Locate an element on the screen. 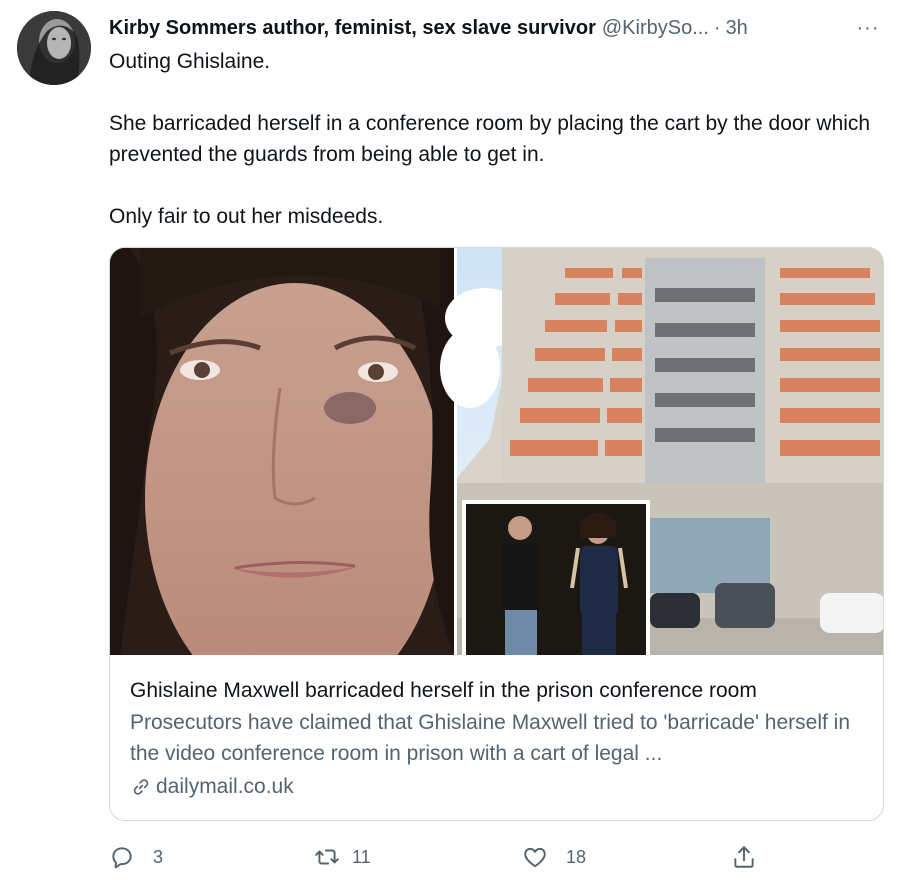  heart-icon is located at coordinates (535, 857).